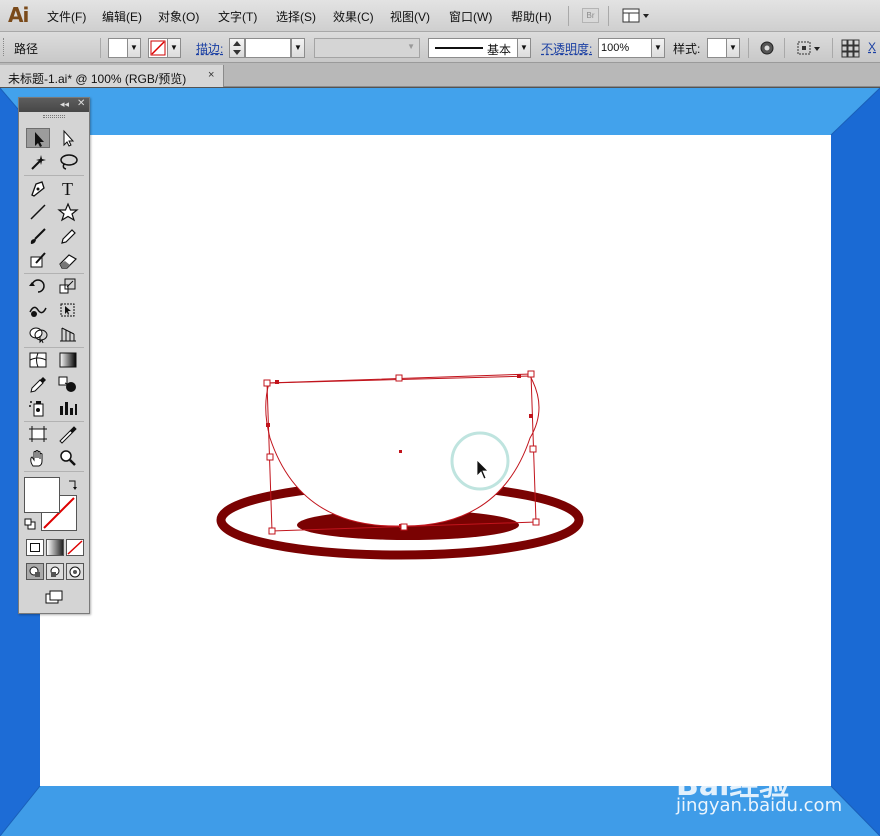  I want to click on isolate-button, so click(810, 48).